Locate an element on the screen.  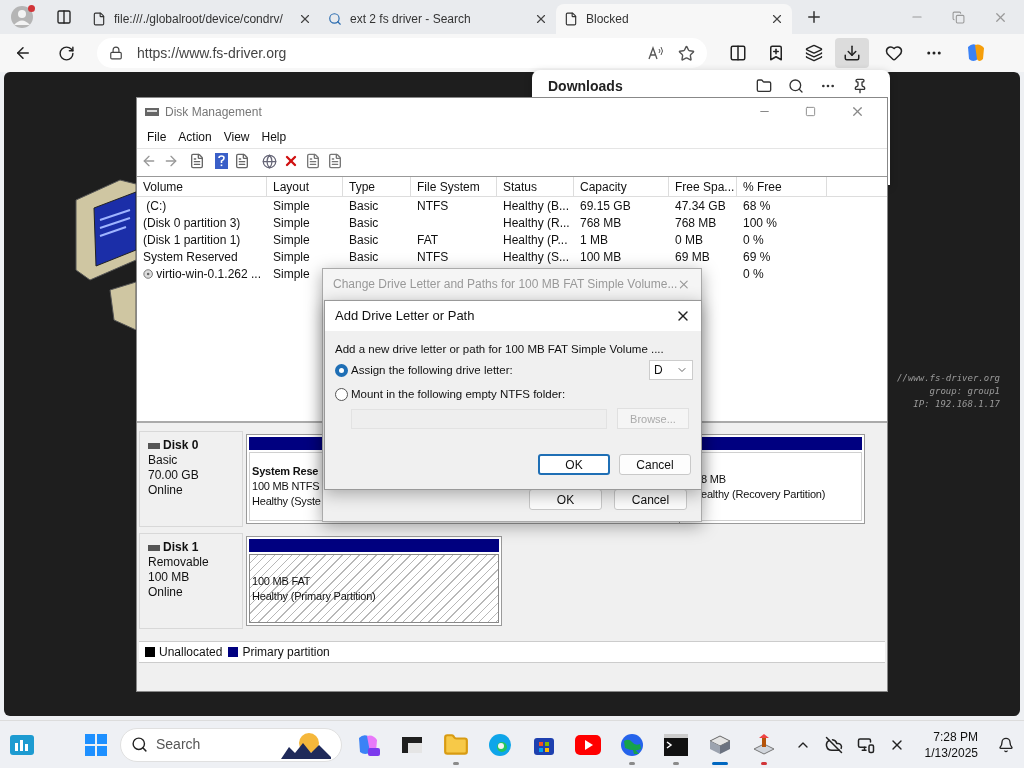
partition-info: 100 MB FAT is located at coordinates (282, 581).